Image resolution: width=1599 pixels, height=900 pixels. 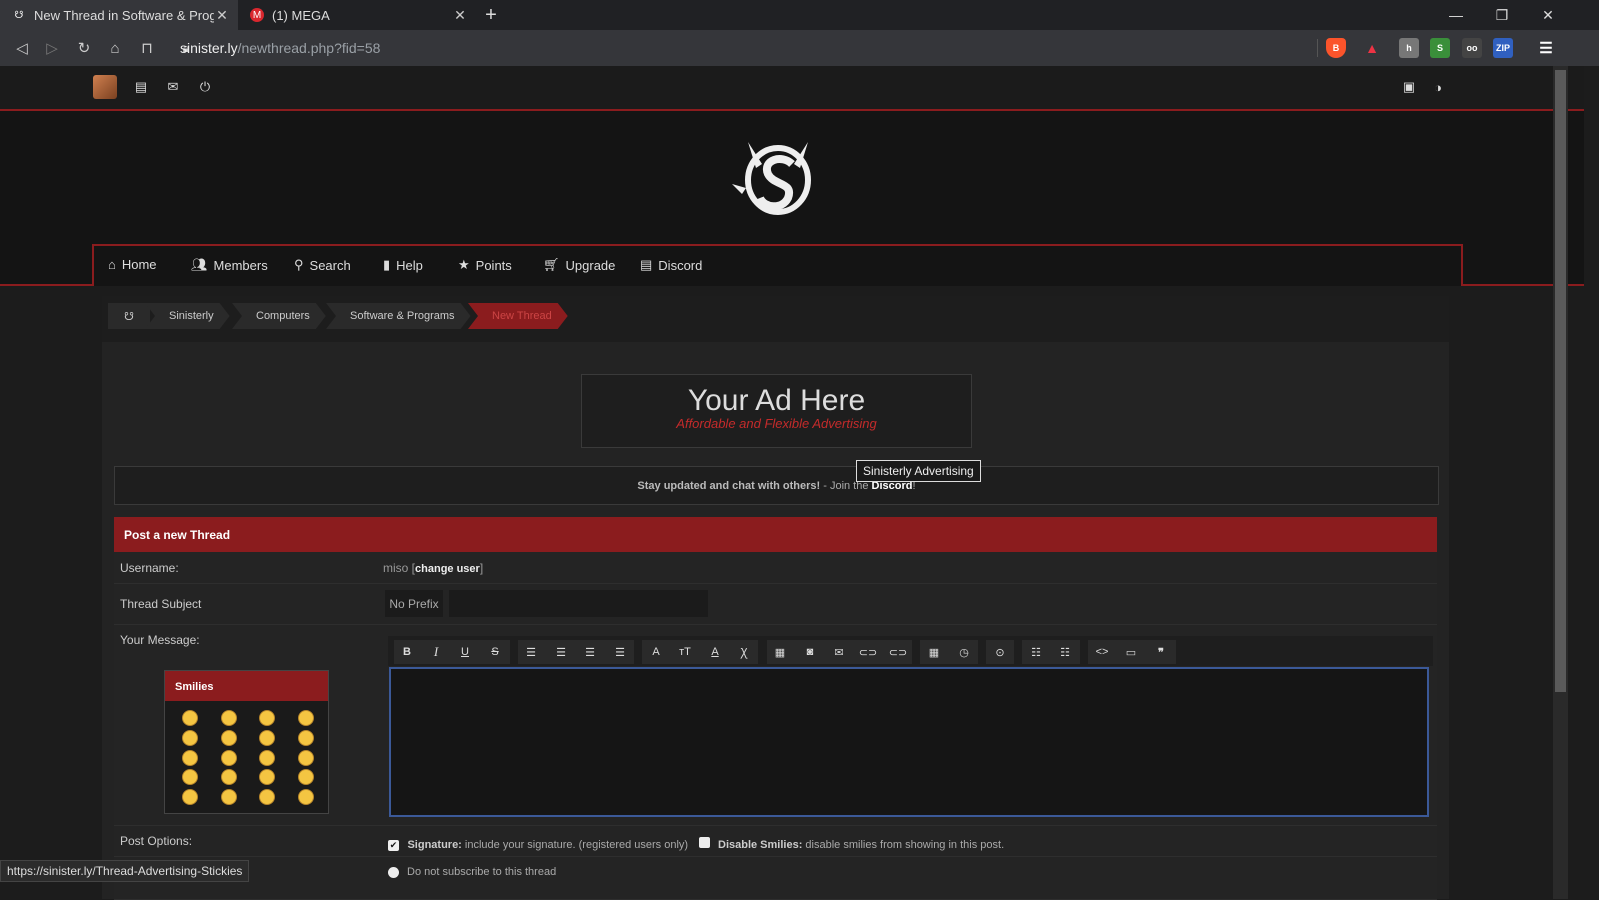 What do you see at coordinates (267, 738) in the screenshot?
I see `happy-icon` at bounding box center [267, 738].